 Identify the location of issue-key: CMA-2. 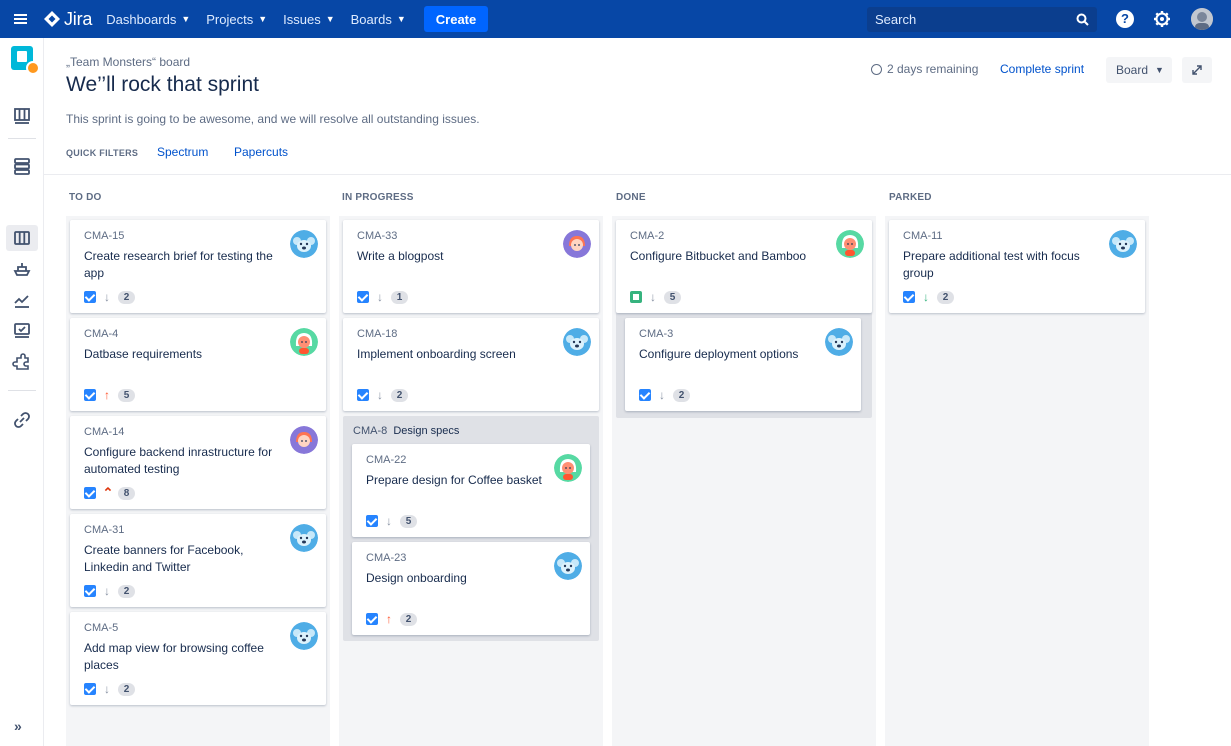
(647, 236).